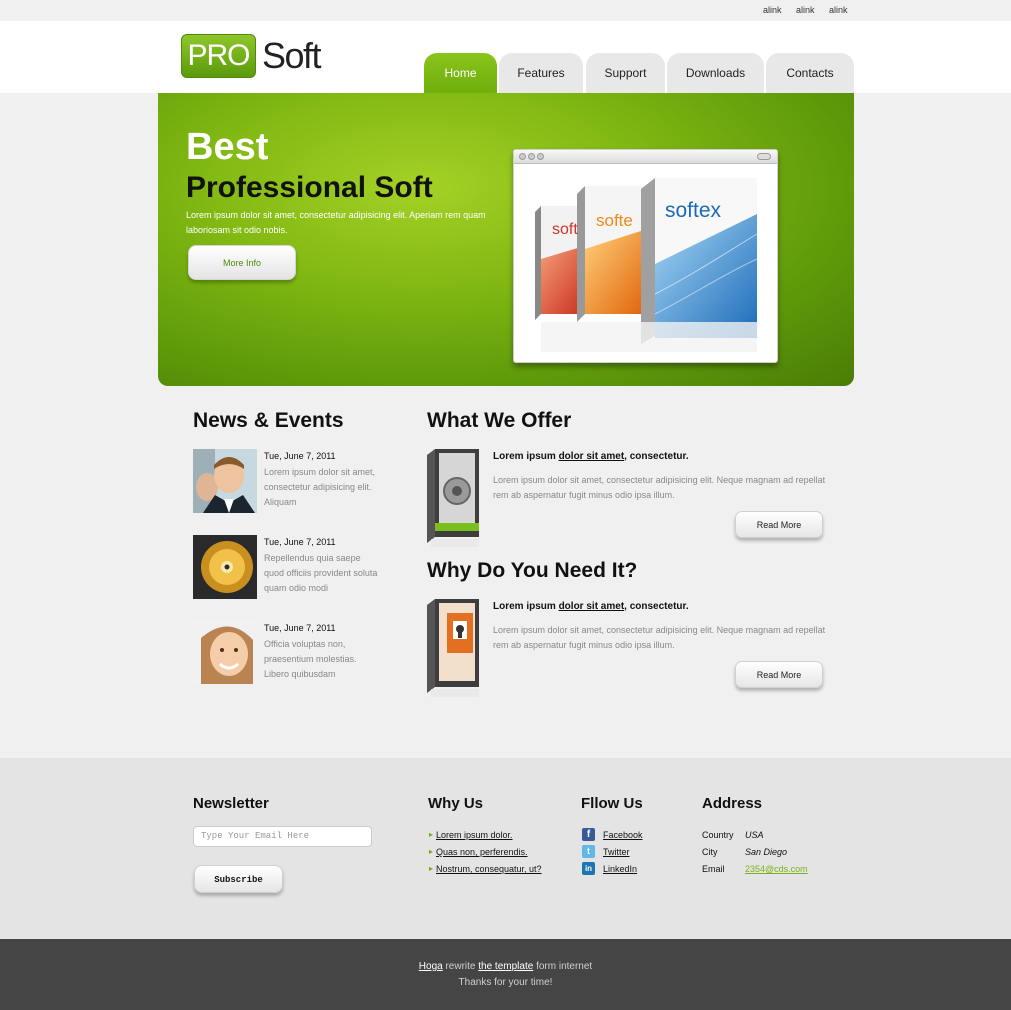 The width and height of the screenshot is (1011, 1010). I want to click on need-section-title: Why Do You Need It?, so click(532, 570).